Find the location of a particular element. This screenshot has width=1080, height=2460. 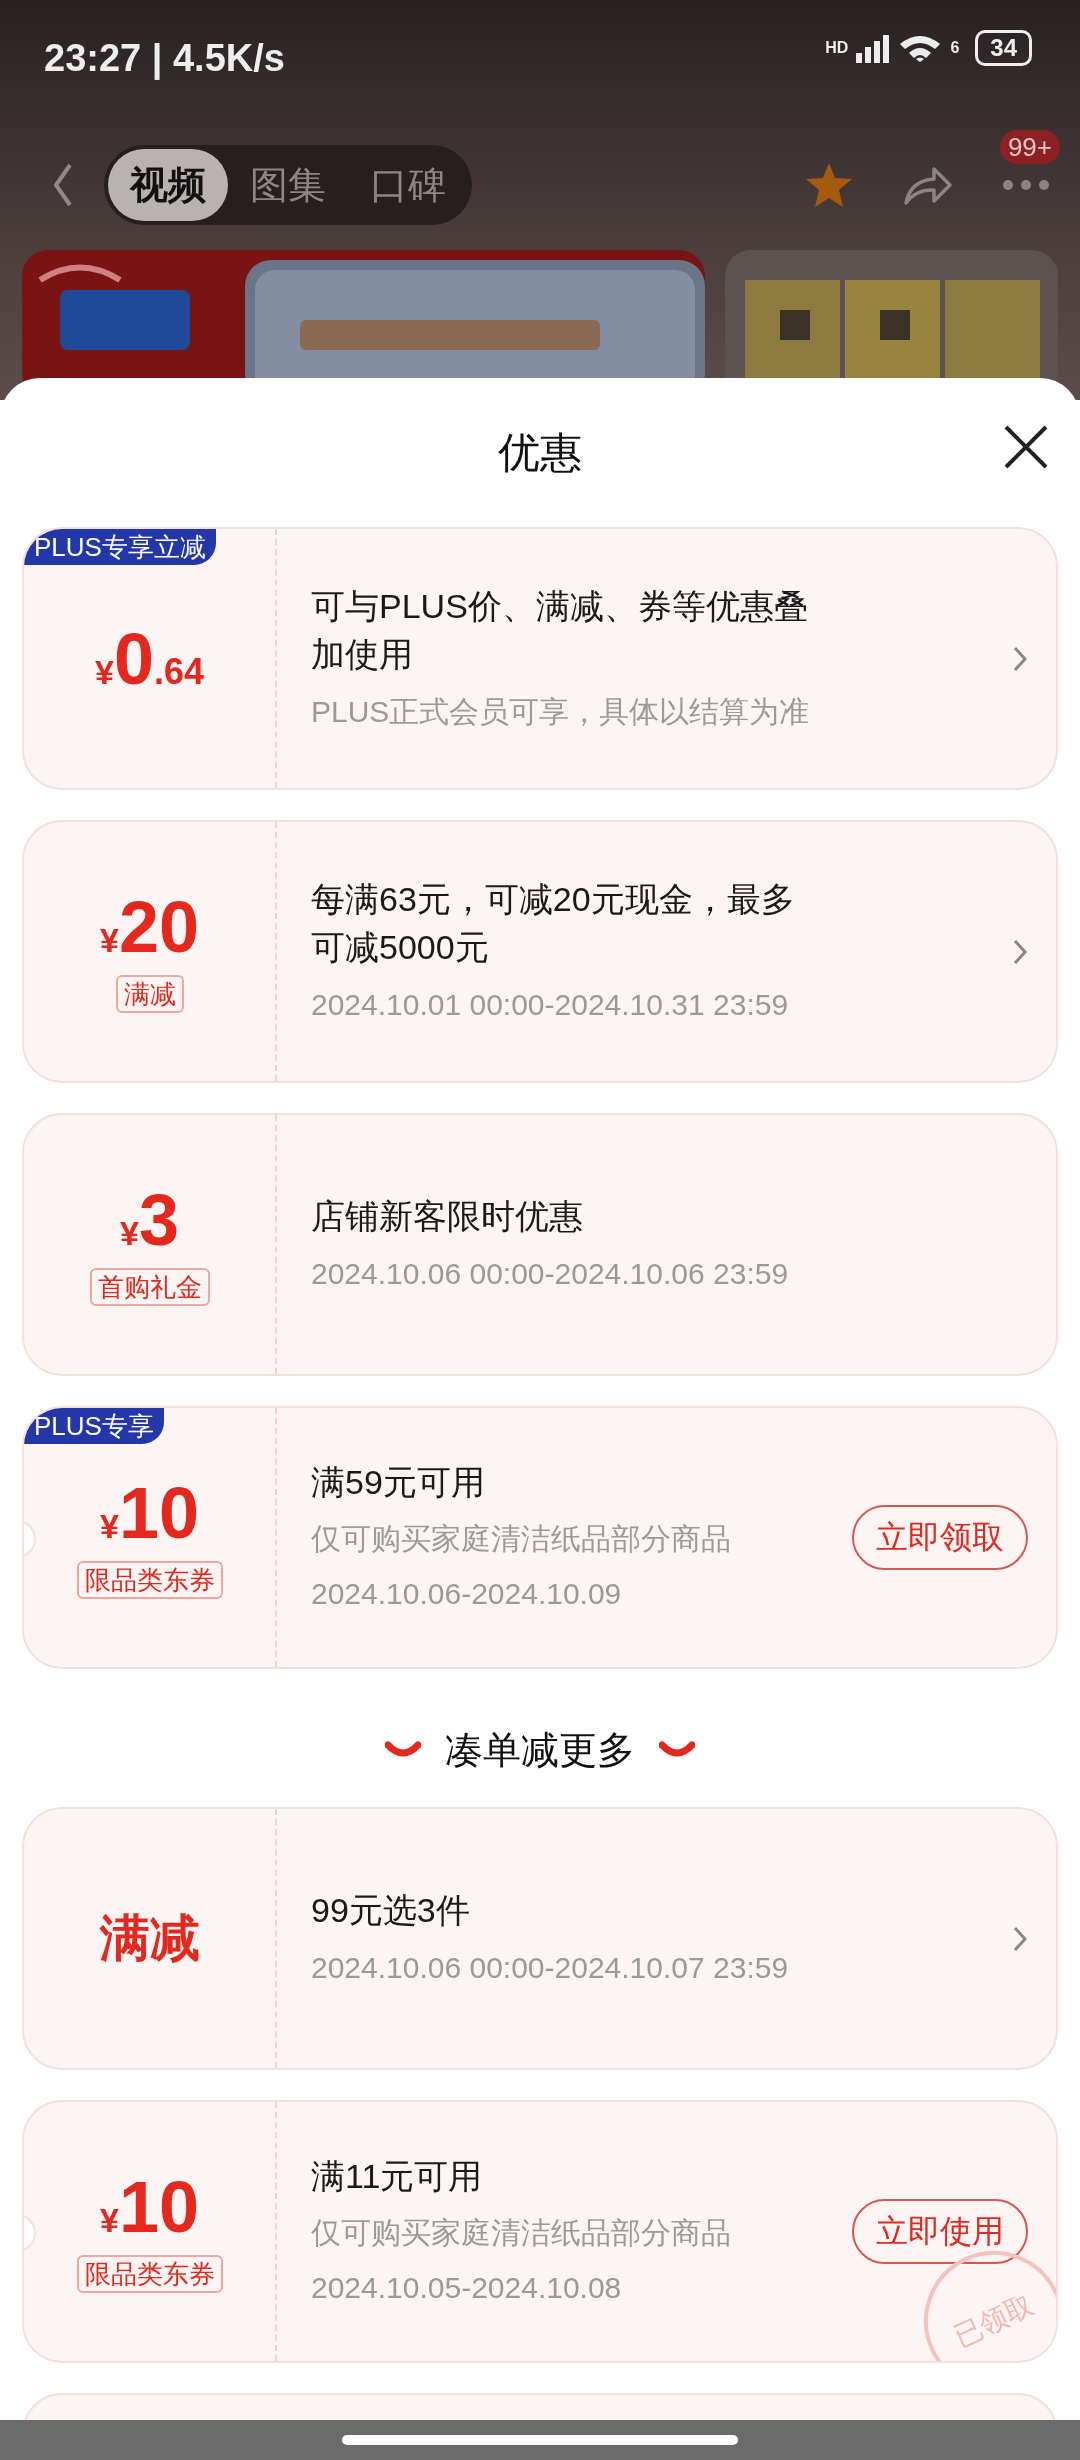

coupon-amount: ¥0.64 is located at coordinates (149, 658).